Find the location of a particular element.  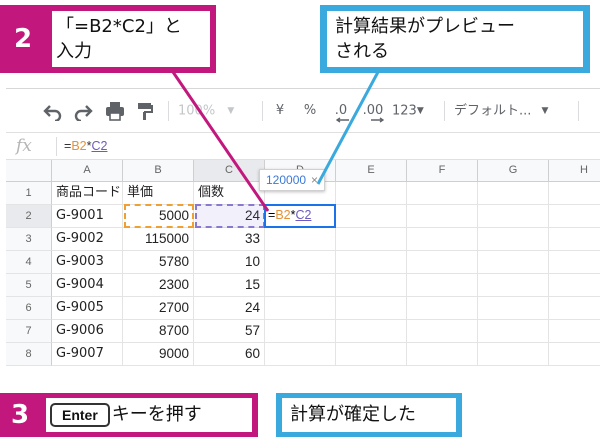

cell-c8: 60 is located at coordinates (229, 354).